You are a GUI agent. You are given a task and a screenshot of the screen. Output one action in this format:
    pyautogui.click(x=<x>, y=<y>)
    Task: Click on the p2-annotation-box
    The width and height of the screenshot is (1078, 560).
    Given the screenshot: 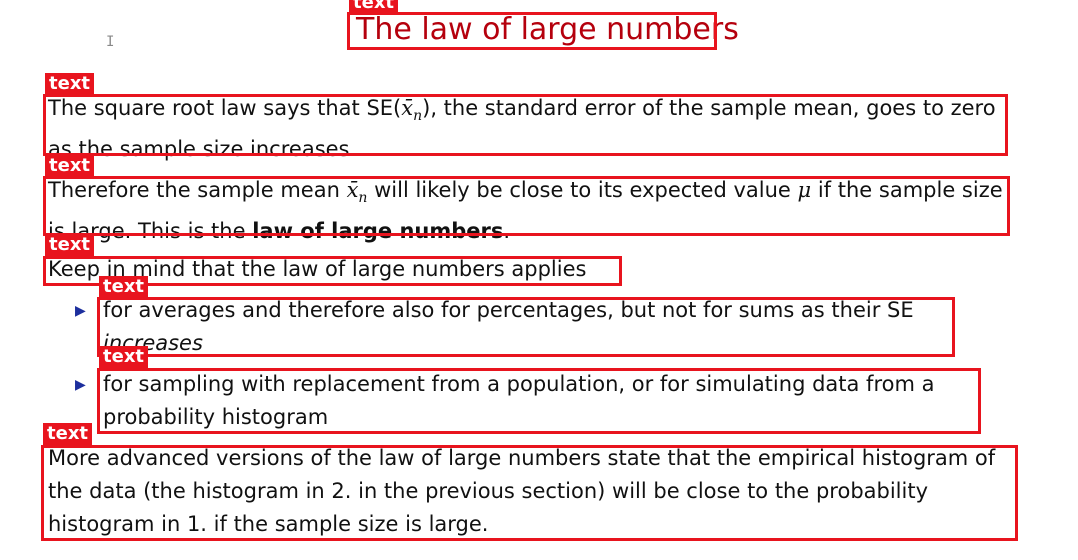 What is the action you would take?
    pyautogui.click(x=526, y=206)
    